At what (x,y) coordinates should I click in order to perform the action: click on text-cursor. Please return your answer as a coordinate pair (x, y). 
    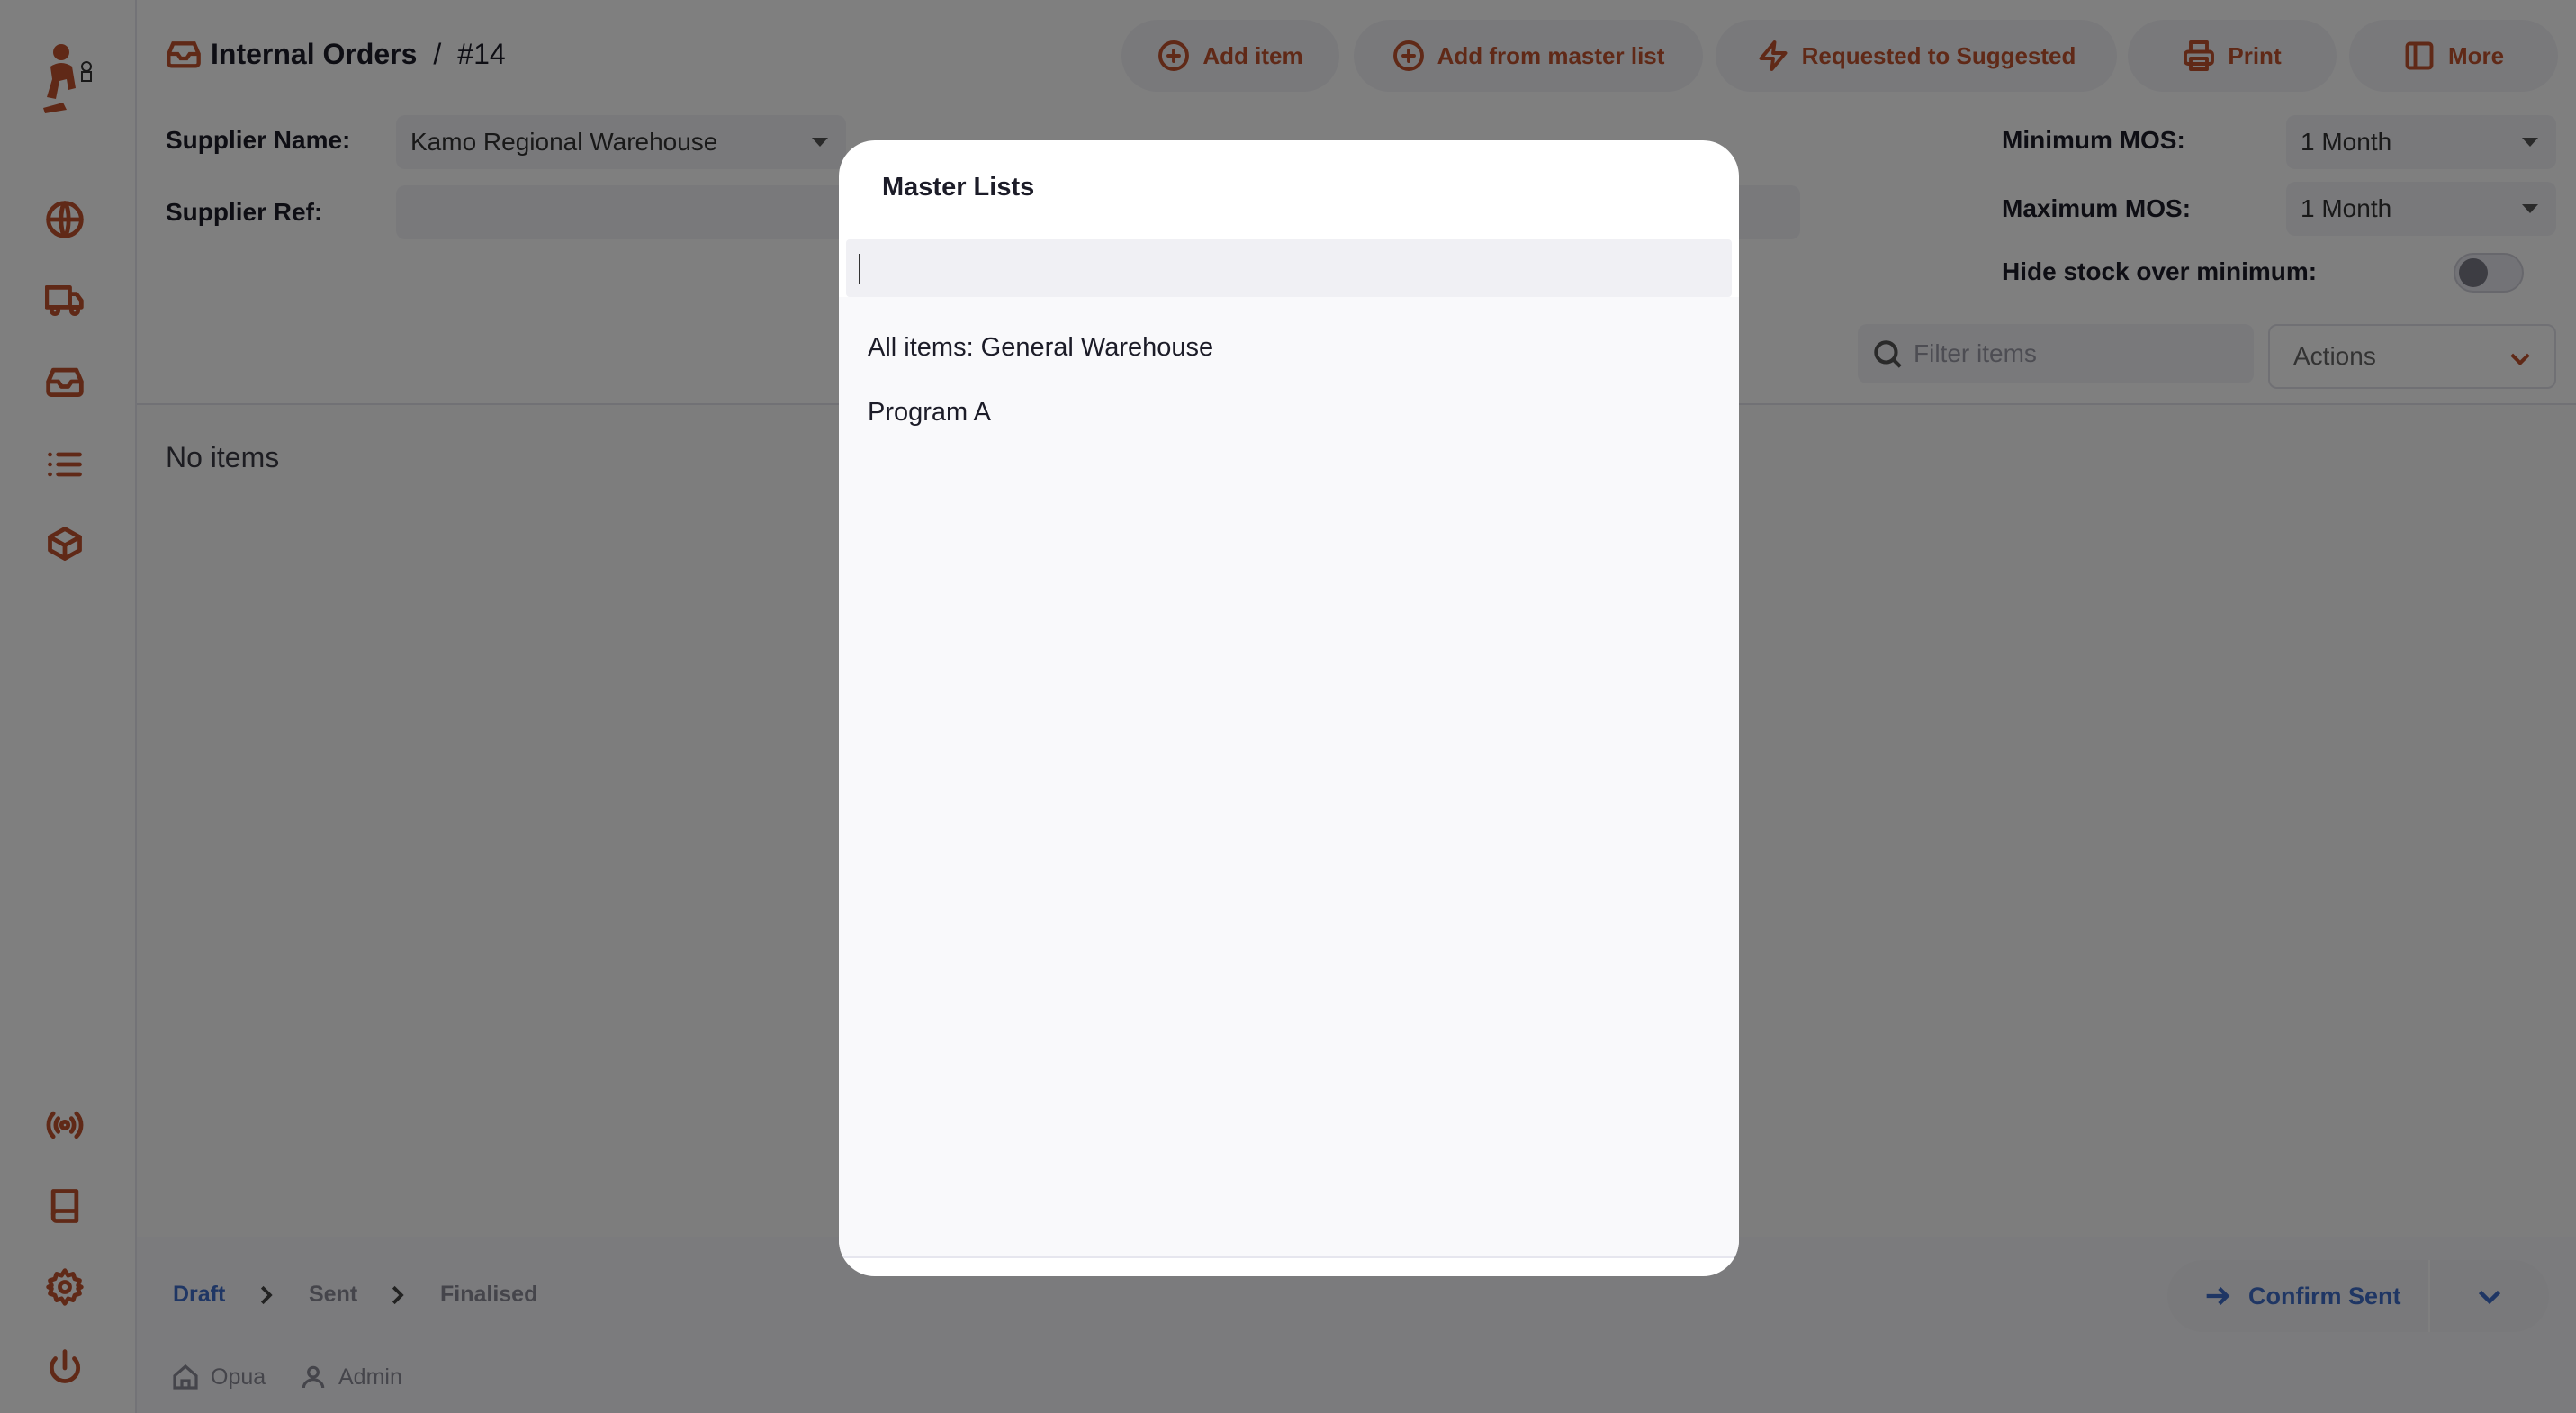
    Looking at the image, I should click on (859, 269).